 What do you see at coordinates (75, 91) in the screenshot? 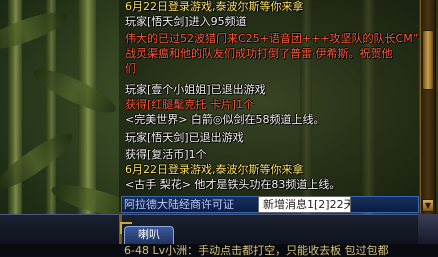
I see `leaf-decoration` at bounding box center [75, 91].